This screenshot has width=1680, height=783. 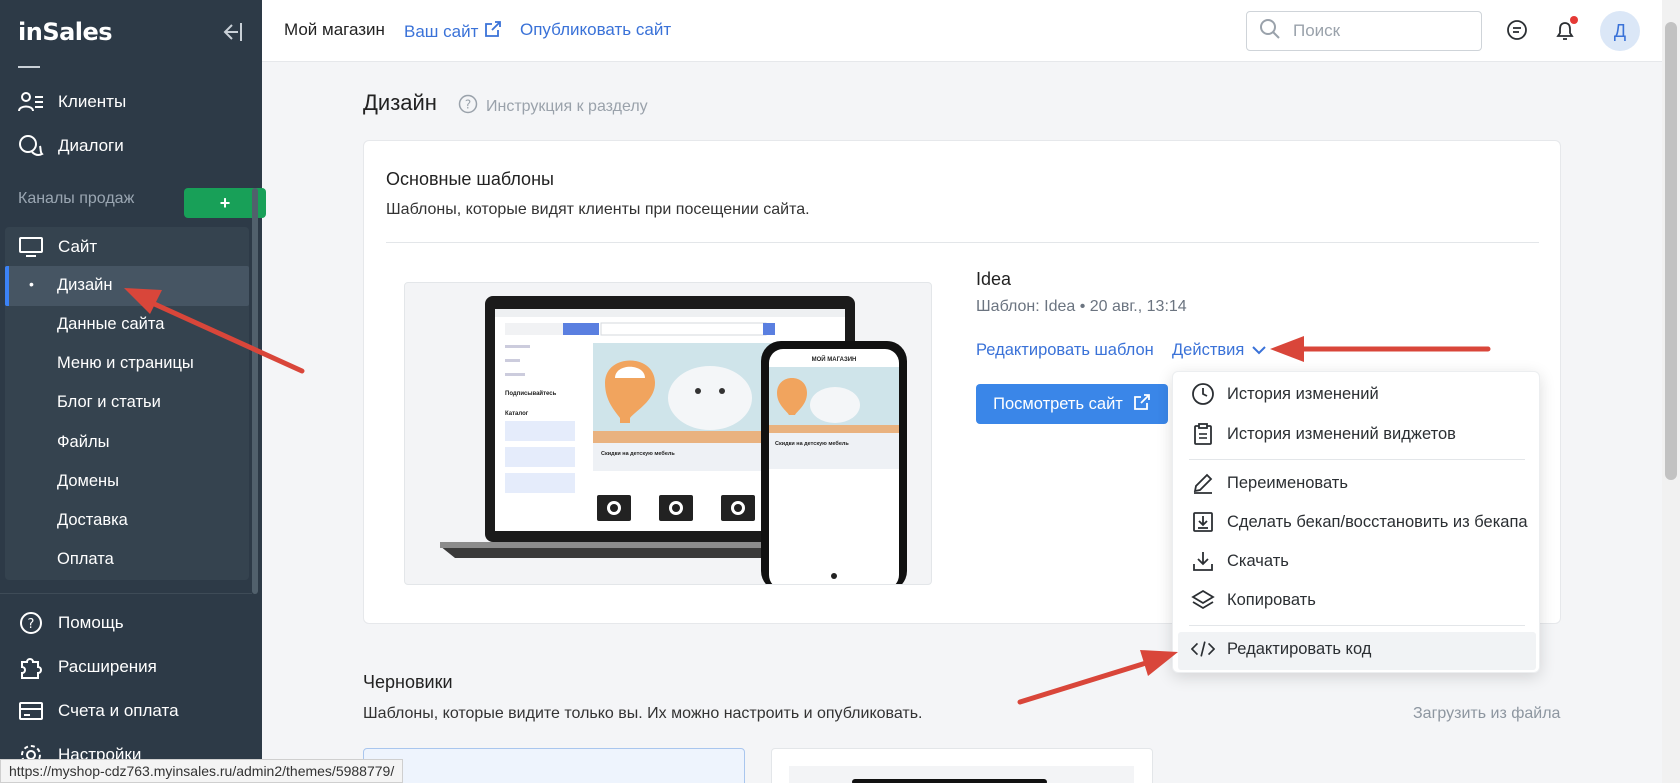 I want to click on menu-item-backup: Сделать бекап/восстановить из бекапа, so click(x=1359, y=522).